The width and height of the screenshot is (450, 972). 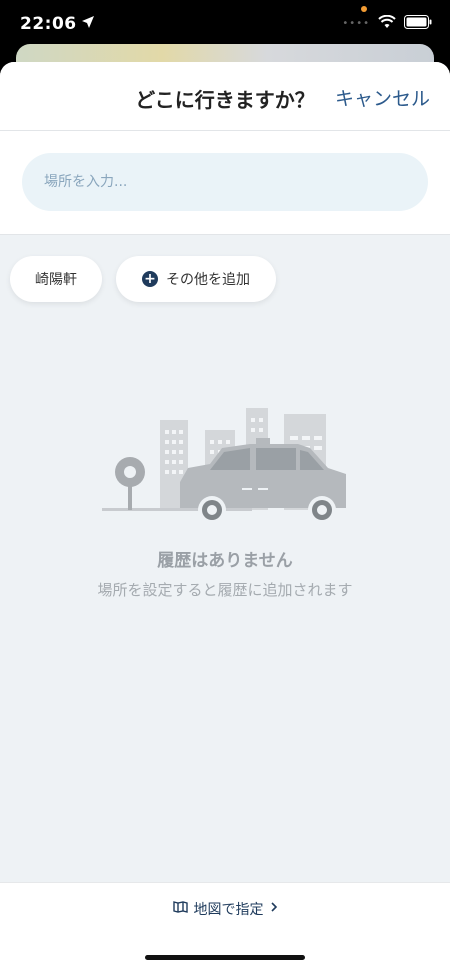 I want to click on plus-icon: +, so click(x=150, y=279).